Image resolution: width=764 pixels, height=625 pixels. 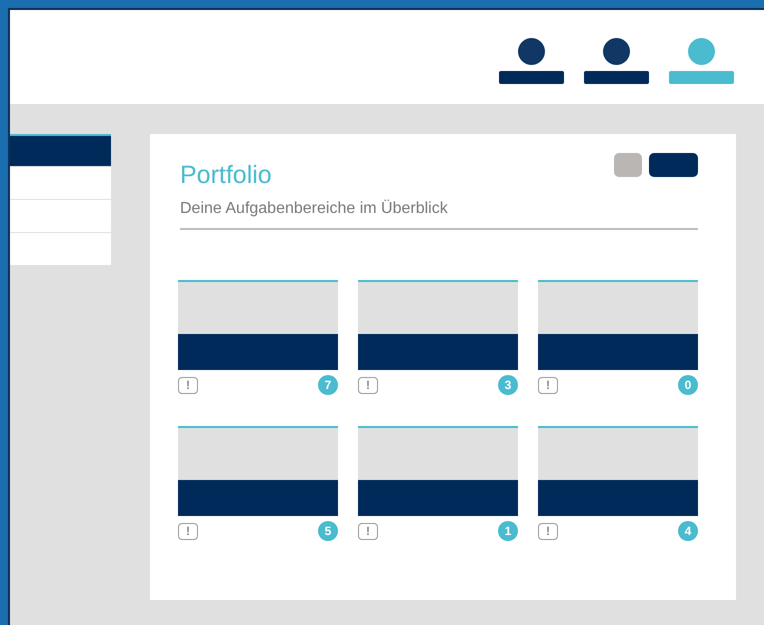 What do you see at coordinates (328, 531) in the screenshot?
I see `count-badge: 5` at bounding box center [328, 531].